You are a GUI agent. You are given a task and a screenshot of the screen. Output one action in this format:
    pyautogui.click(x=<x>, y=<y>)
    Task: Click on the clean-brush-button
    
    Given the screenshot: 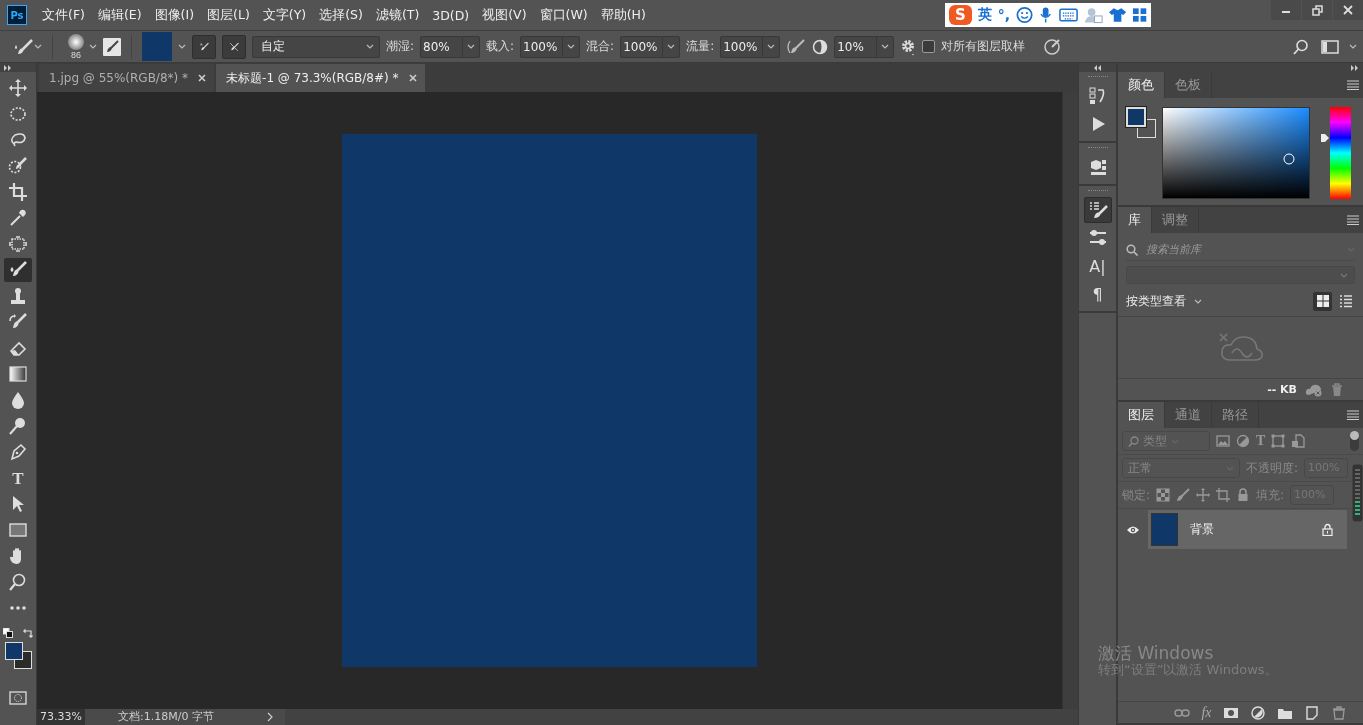 What is the action you would take?
    pyautogui.click(x=234, y=46)
    